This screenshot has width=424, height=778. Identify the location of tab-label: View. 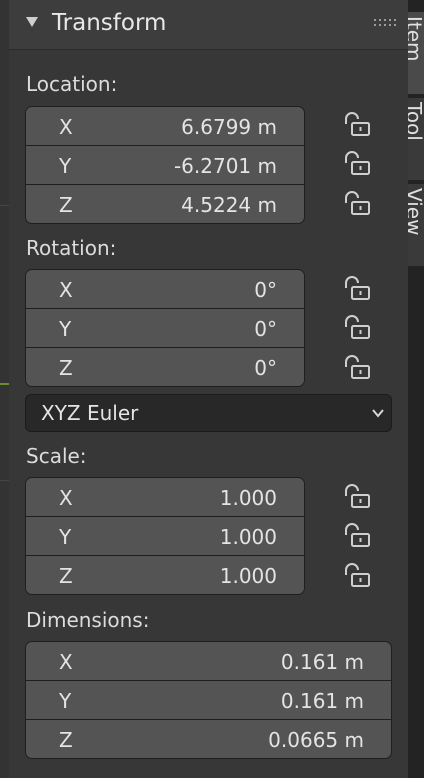
(416, 212).